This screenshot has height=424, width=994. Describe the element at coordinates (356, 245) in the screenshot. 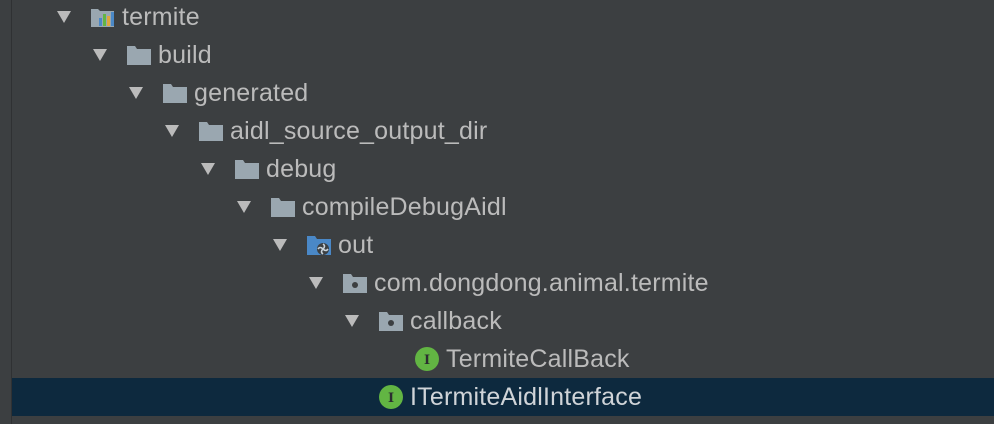

I see `tree-node-label: out` at that location.